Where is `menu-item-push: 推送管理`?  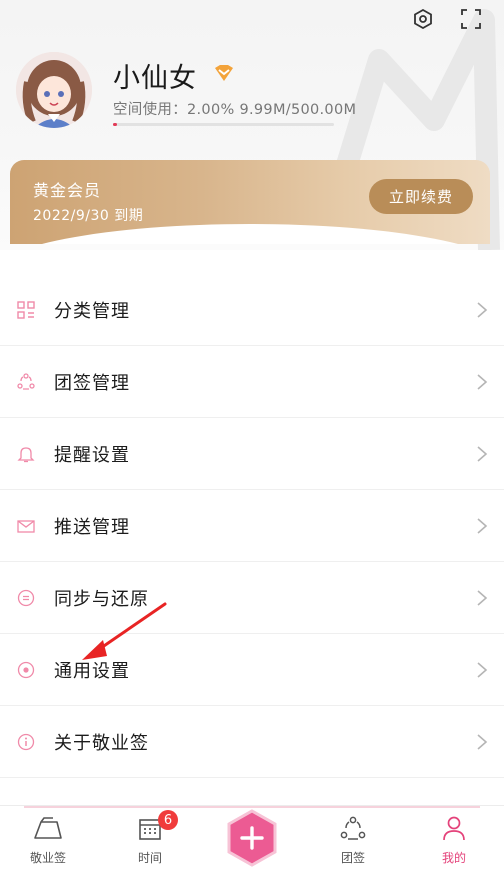 menu-item-push: 推送管理 is located at coordinates (252, 526).